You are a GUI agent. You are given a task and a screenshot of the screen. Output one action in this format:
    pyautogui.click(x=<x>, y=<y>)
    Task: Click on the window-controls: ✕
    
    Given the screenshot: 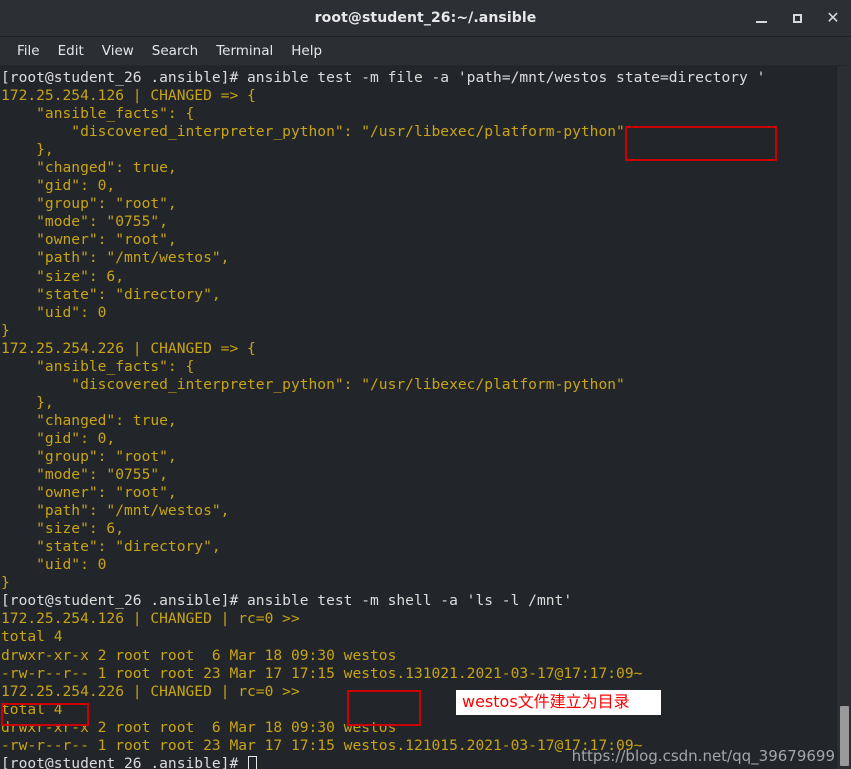 What is the action you would take?
    pyautogui.click(x=797, y=18)
    